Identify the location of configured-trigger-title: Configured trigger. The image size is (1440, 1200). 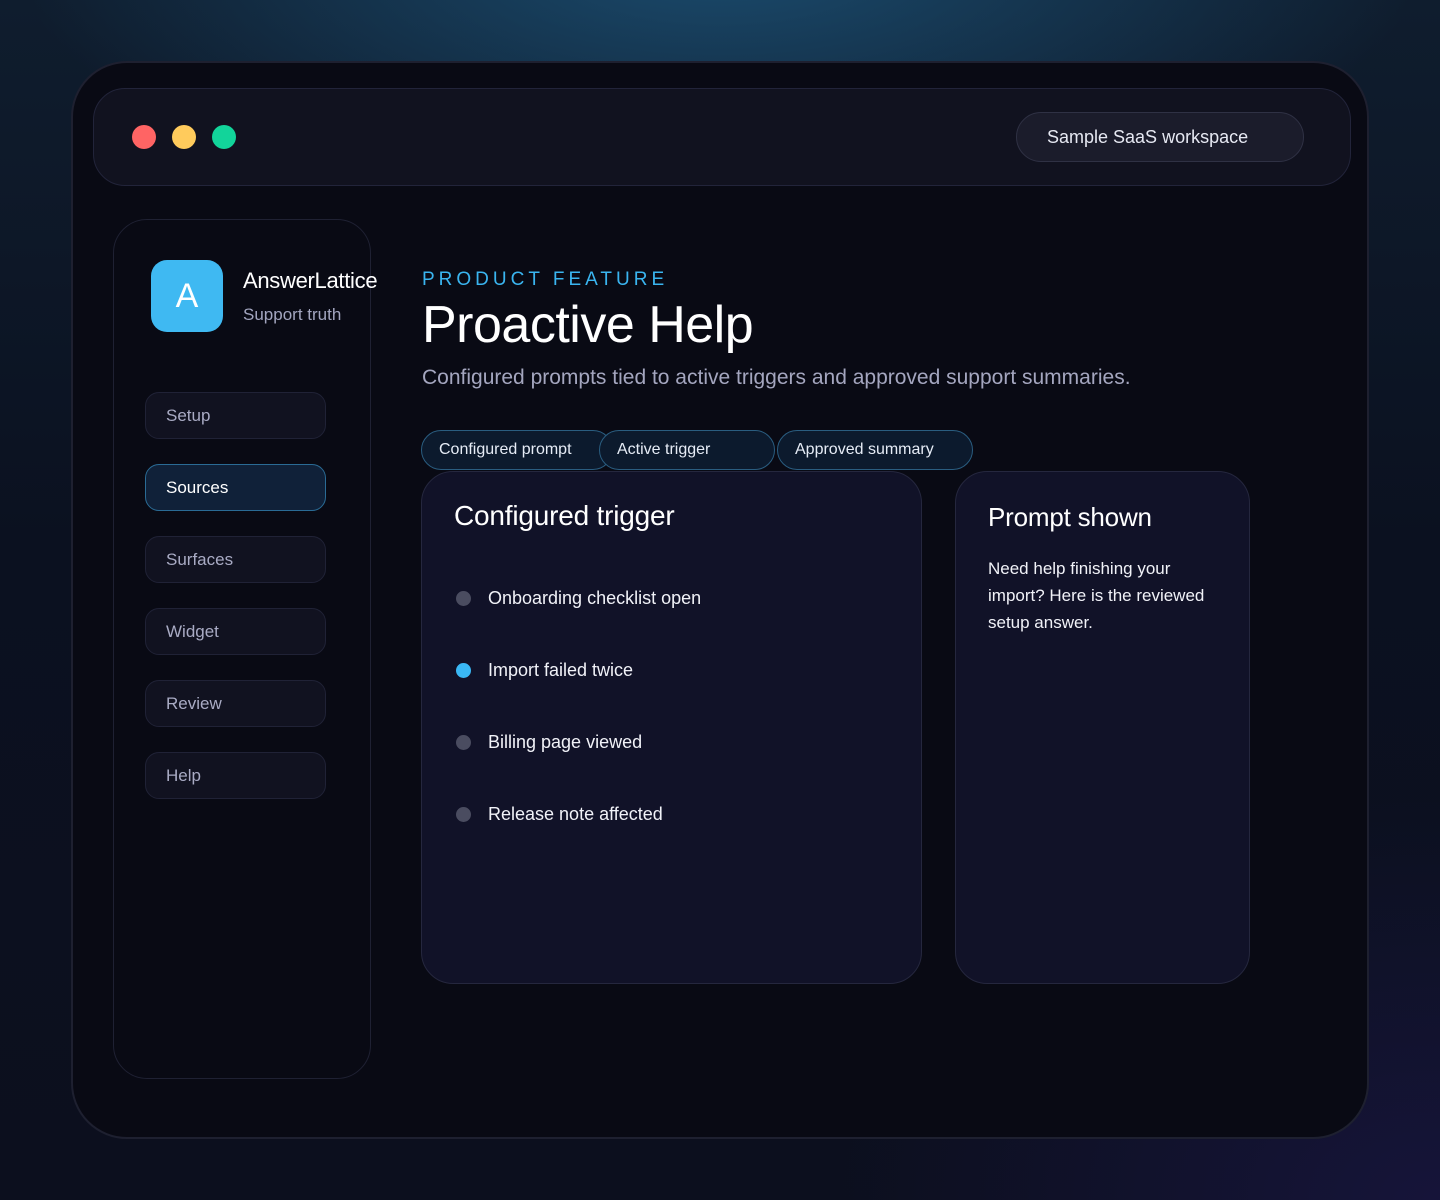
(564, 515).